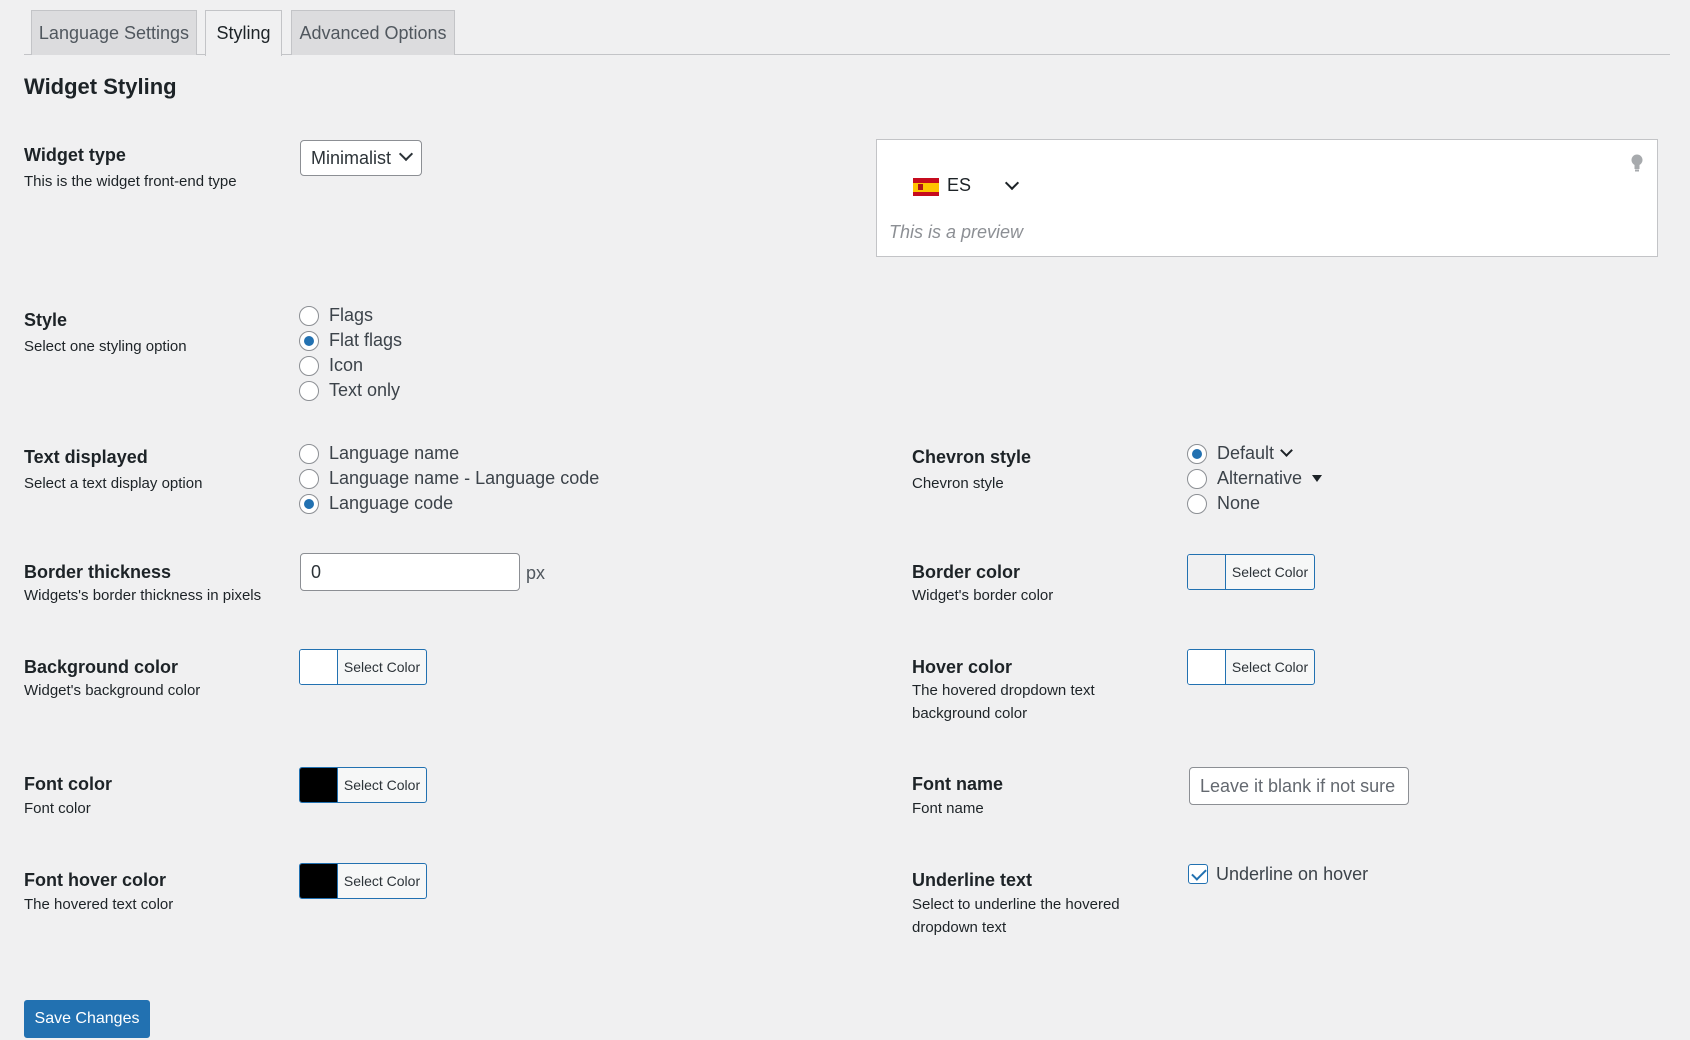  I want to click on text-option-name-and-code: Language name - Language code, so click(449, 478).